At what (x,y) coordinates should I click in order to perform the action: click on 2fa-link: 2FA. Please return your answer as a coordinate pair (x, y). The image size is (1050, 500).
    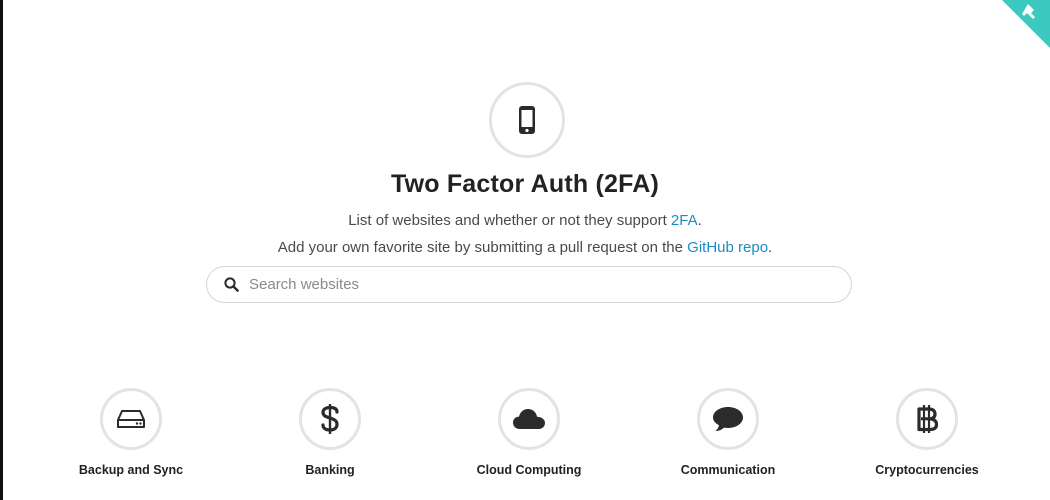
    Looking at the image, I should click on (684, 220).